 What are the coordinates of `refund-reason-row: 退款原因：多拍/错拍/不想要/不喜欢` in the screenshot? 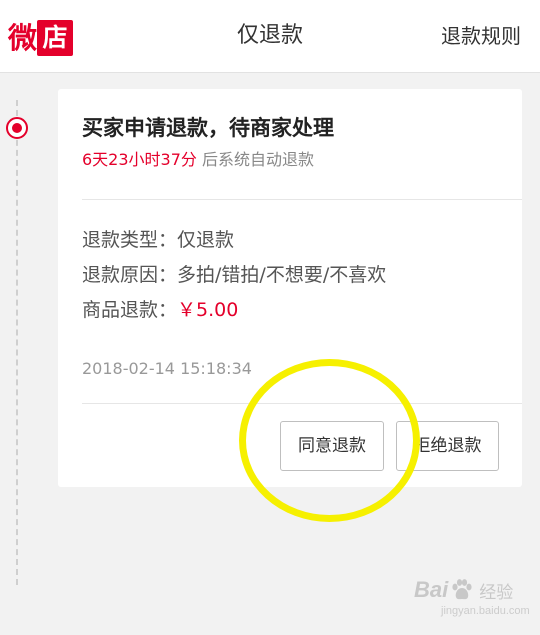 It's located at (234, 275).